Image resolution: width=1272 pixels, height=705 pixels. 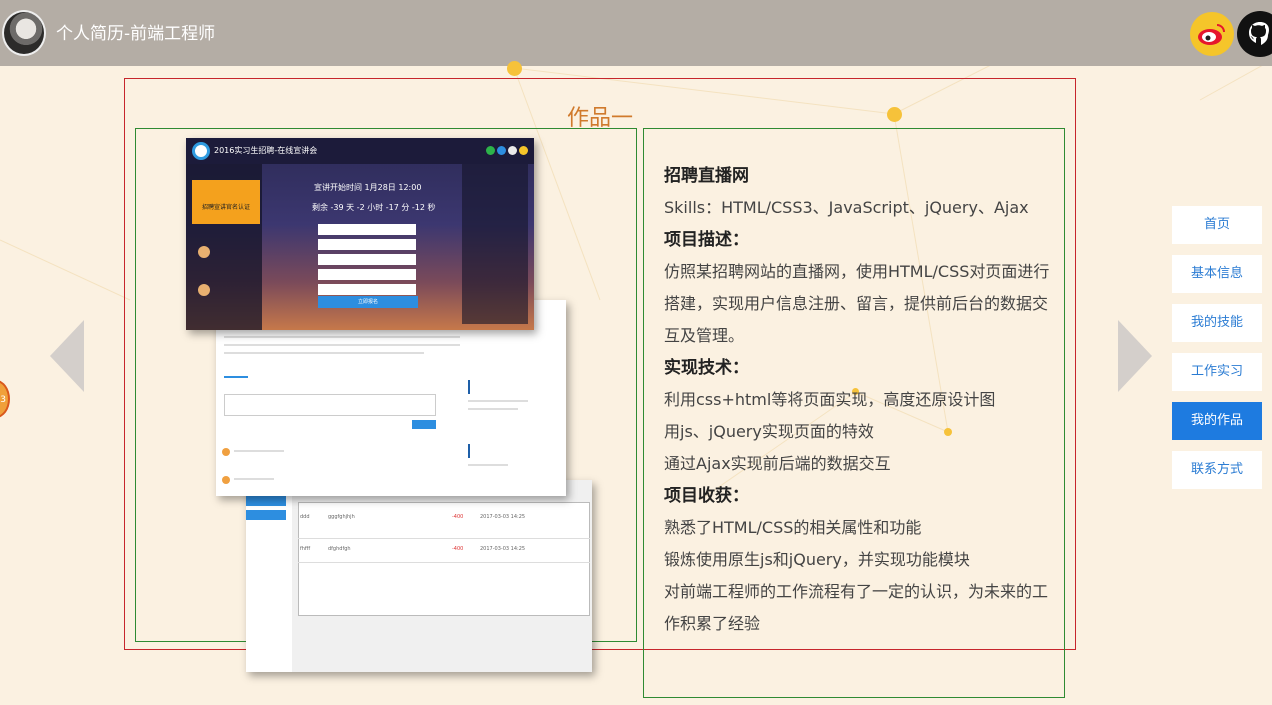 I want to click on side-nav: 首页 基本信息 我的技能 工作实习 我的作品 联系方式, so click(x=1217, y=353).